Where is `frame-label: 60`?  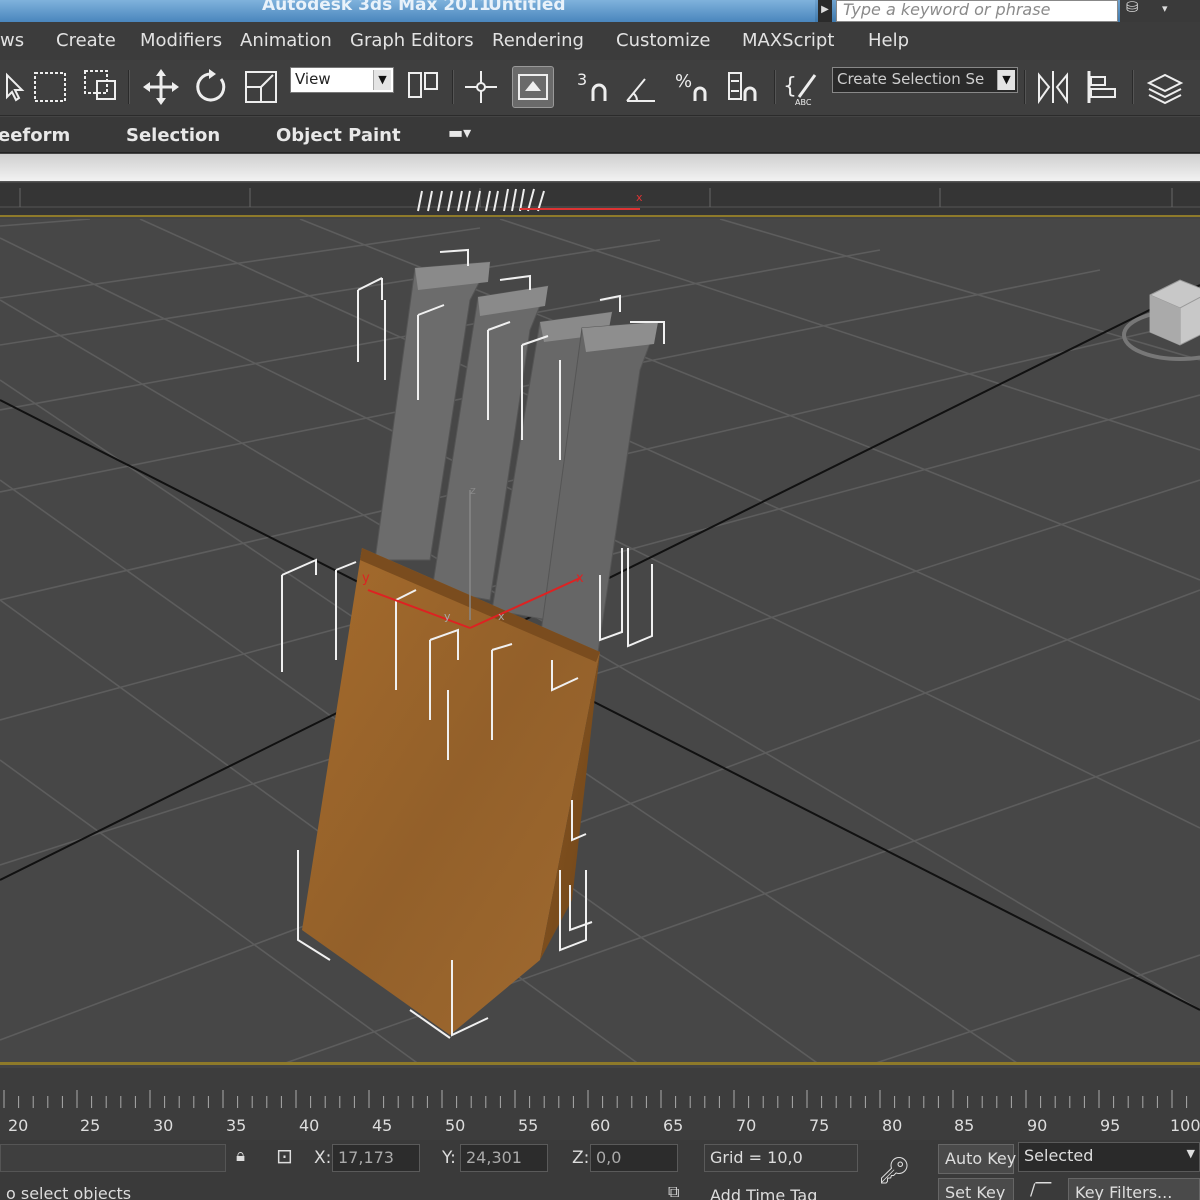 frame-label: 60 is located at coordinates (600, 1125).